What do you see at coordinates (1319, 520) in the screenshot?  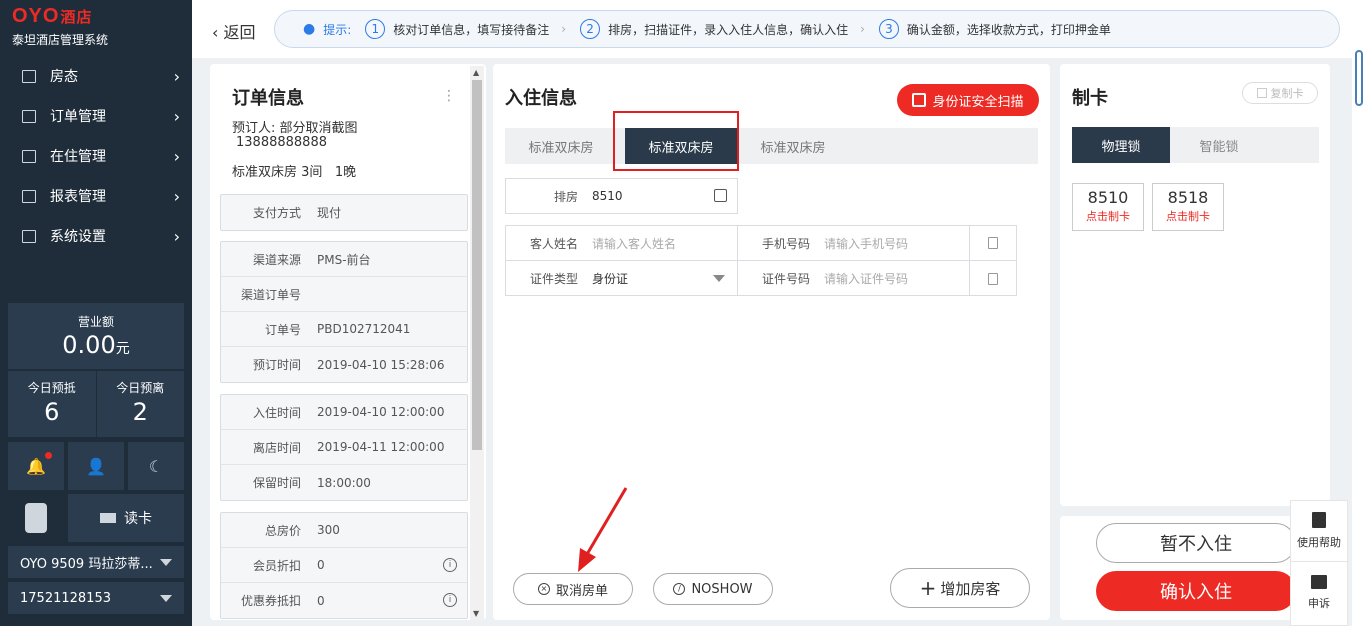 I see `book-icon` at bounding box center [1319, 520].